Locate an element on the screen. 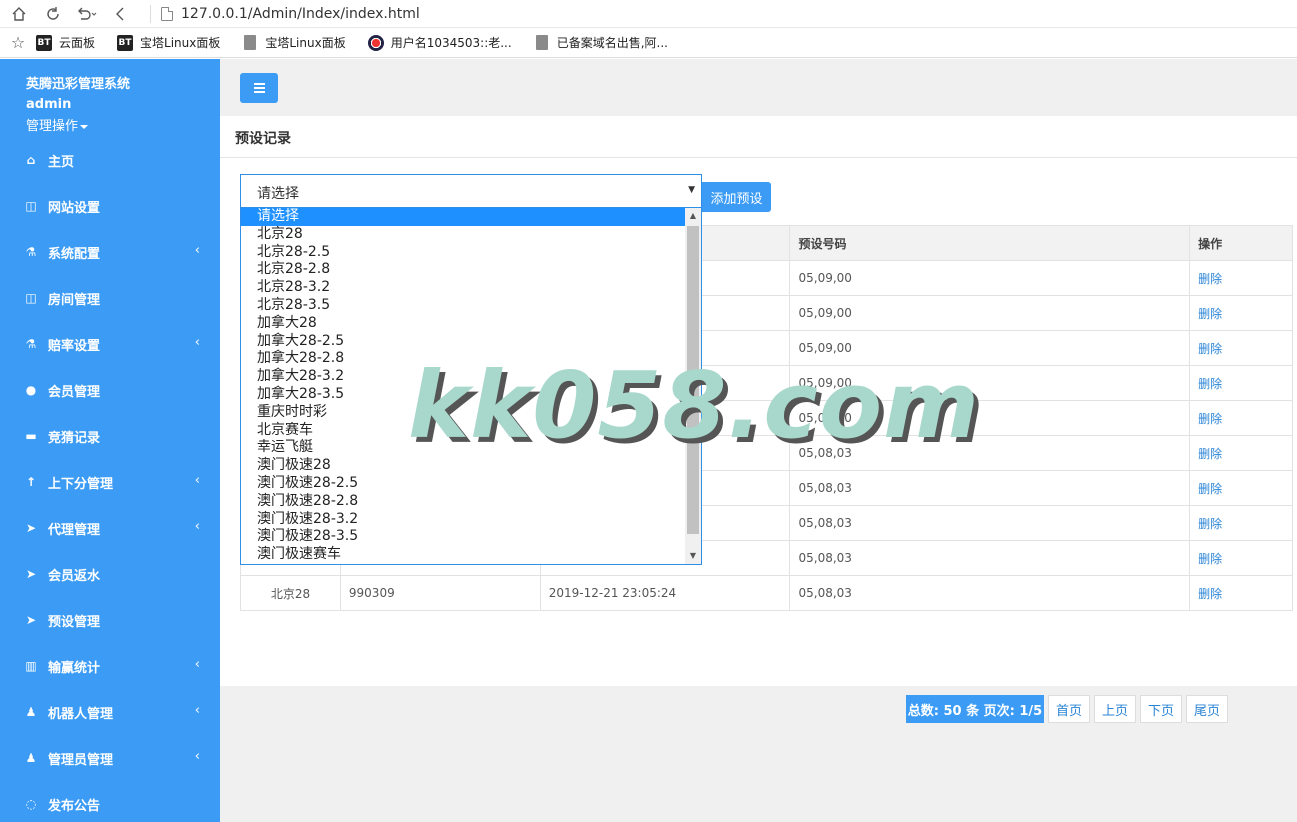 This screenshot has width=1297, height=822. dropdown-option: 澳门极速28 is located at coordinates (463, 466).